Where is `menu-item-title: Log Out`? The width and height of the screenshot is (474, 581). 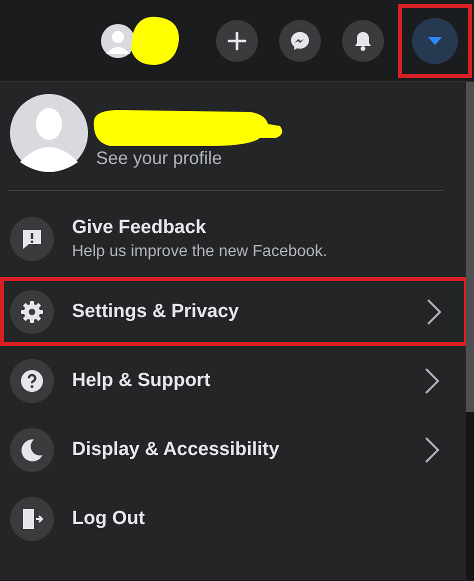
menu-item-title: Log Out is located at coordinates (109, 519).